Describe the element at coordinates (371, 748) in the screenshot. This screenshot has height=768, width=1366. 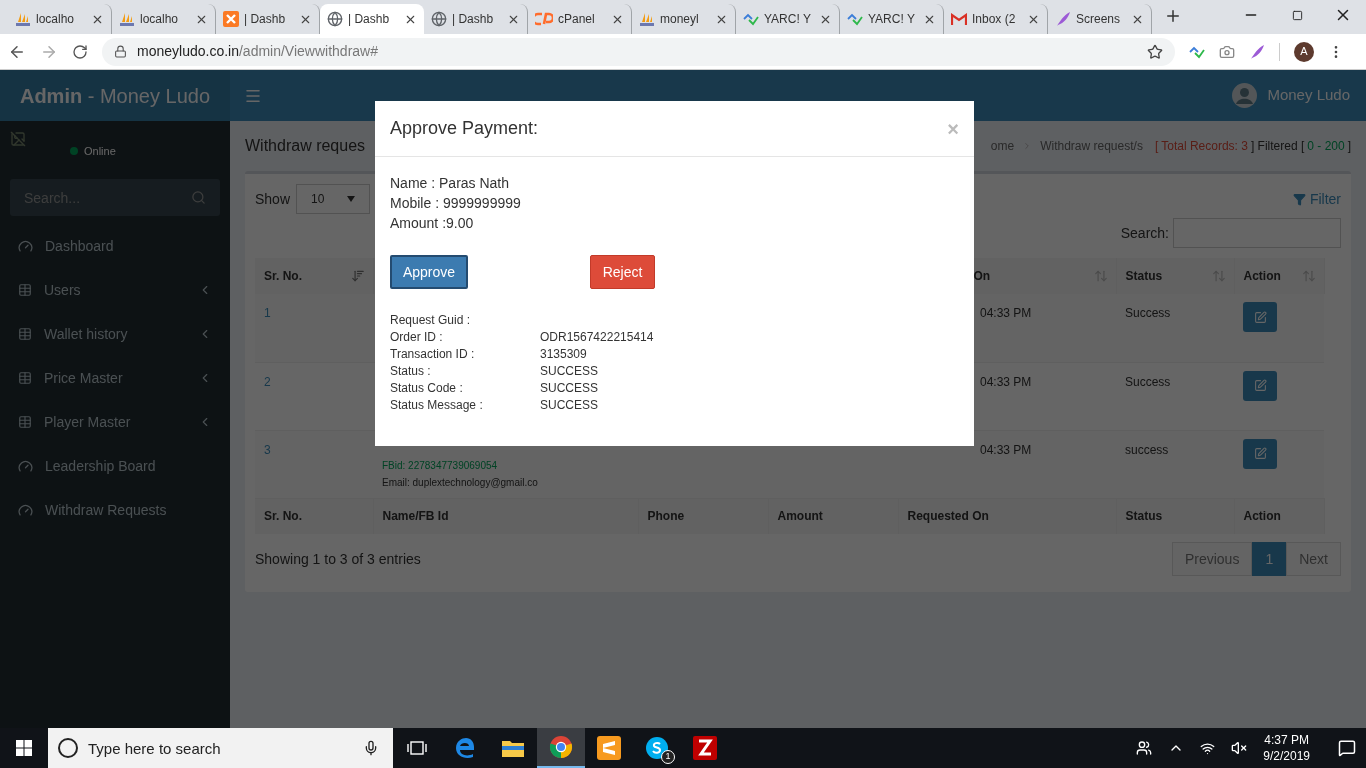
I see `microphone-icon` at that location.